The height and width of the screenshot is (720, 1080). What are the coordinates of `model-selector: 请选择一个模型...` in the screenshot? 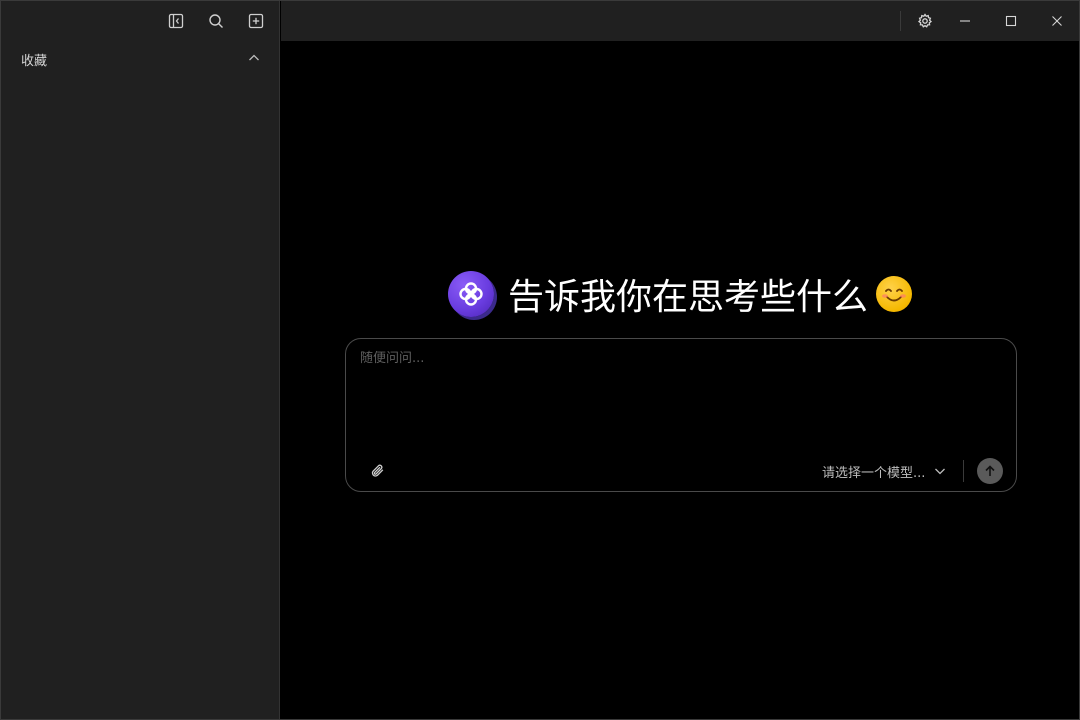 It's located at (884, 471).